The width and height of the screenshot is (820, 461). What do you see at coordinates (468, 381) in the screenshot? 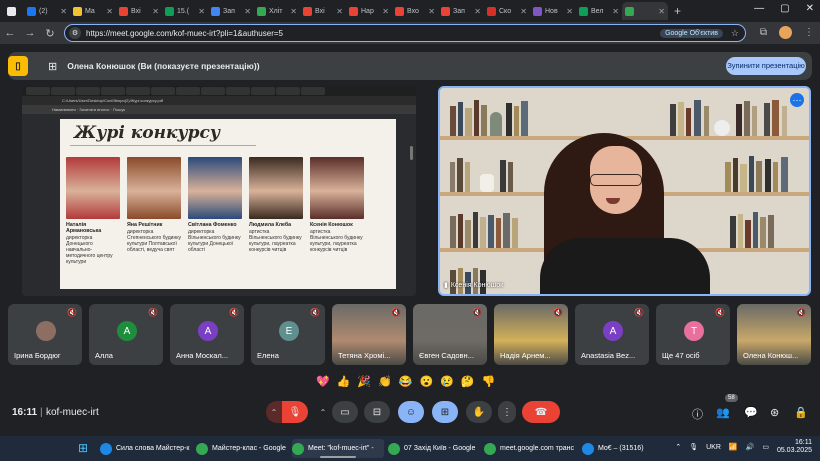
I see `reaction-emoji: 🤔` at bounding box center [468, 381].